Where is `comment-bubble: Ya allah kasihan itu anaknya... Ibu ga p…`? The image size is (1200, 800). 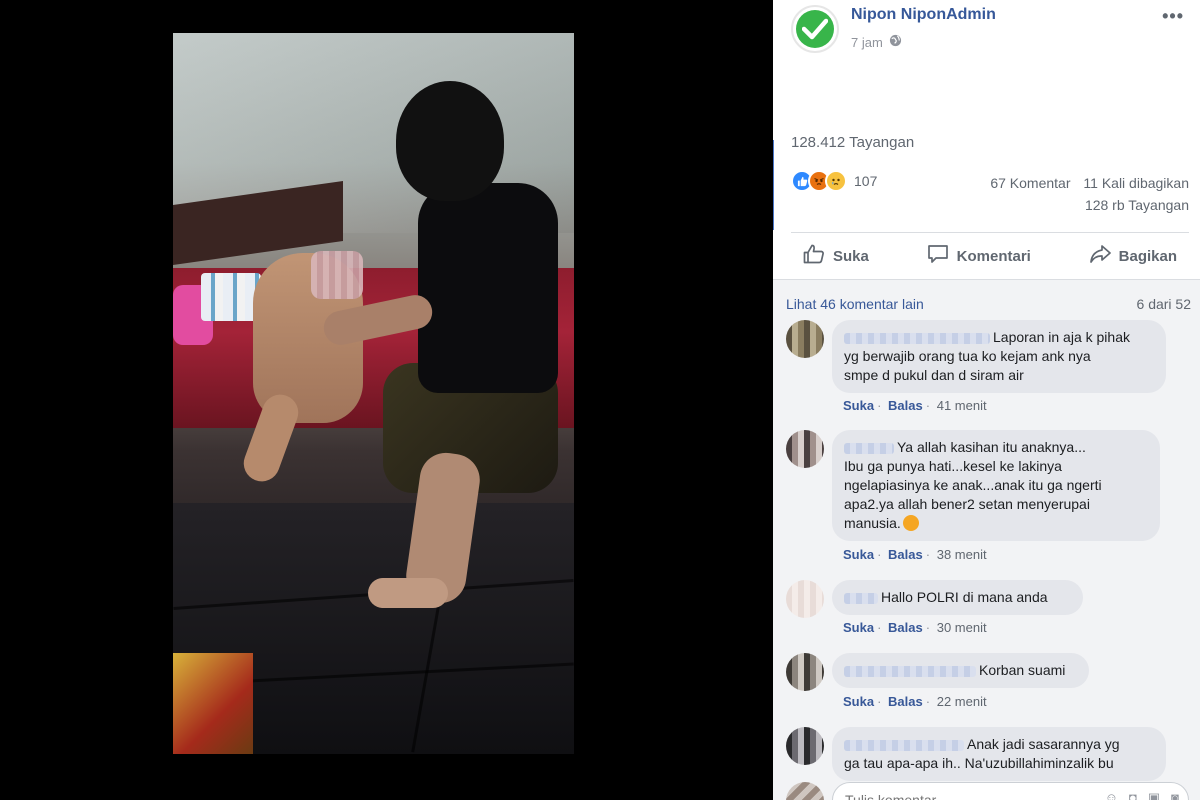
comment-bubble: Ya allah kasihan itu anaknya... Ibu ga p… is located at coordinates (996, 485).